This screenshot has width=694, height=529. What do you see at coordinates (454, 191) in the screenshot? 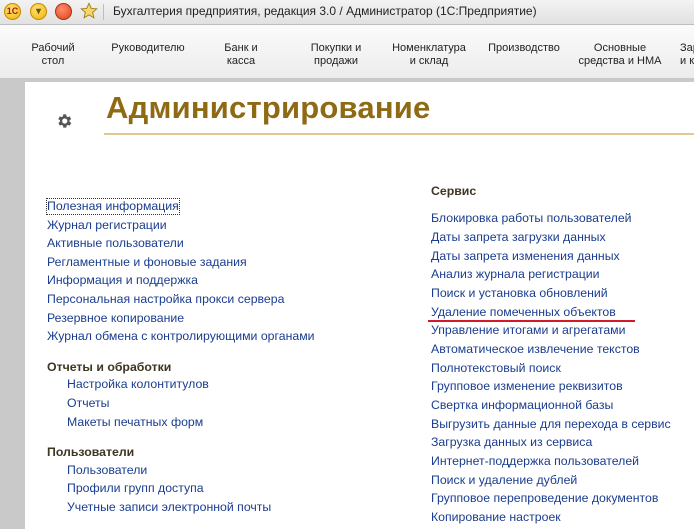
I see `group-service-heading: Сервис` at bounding box center [454, 191].